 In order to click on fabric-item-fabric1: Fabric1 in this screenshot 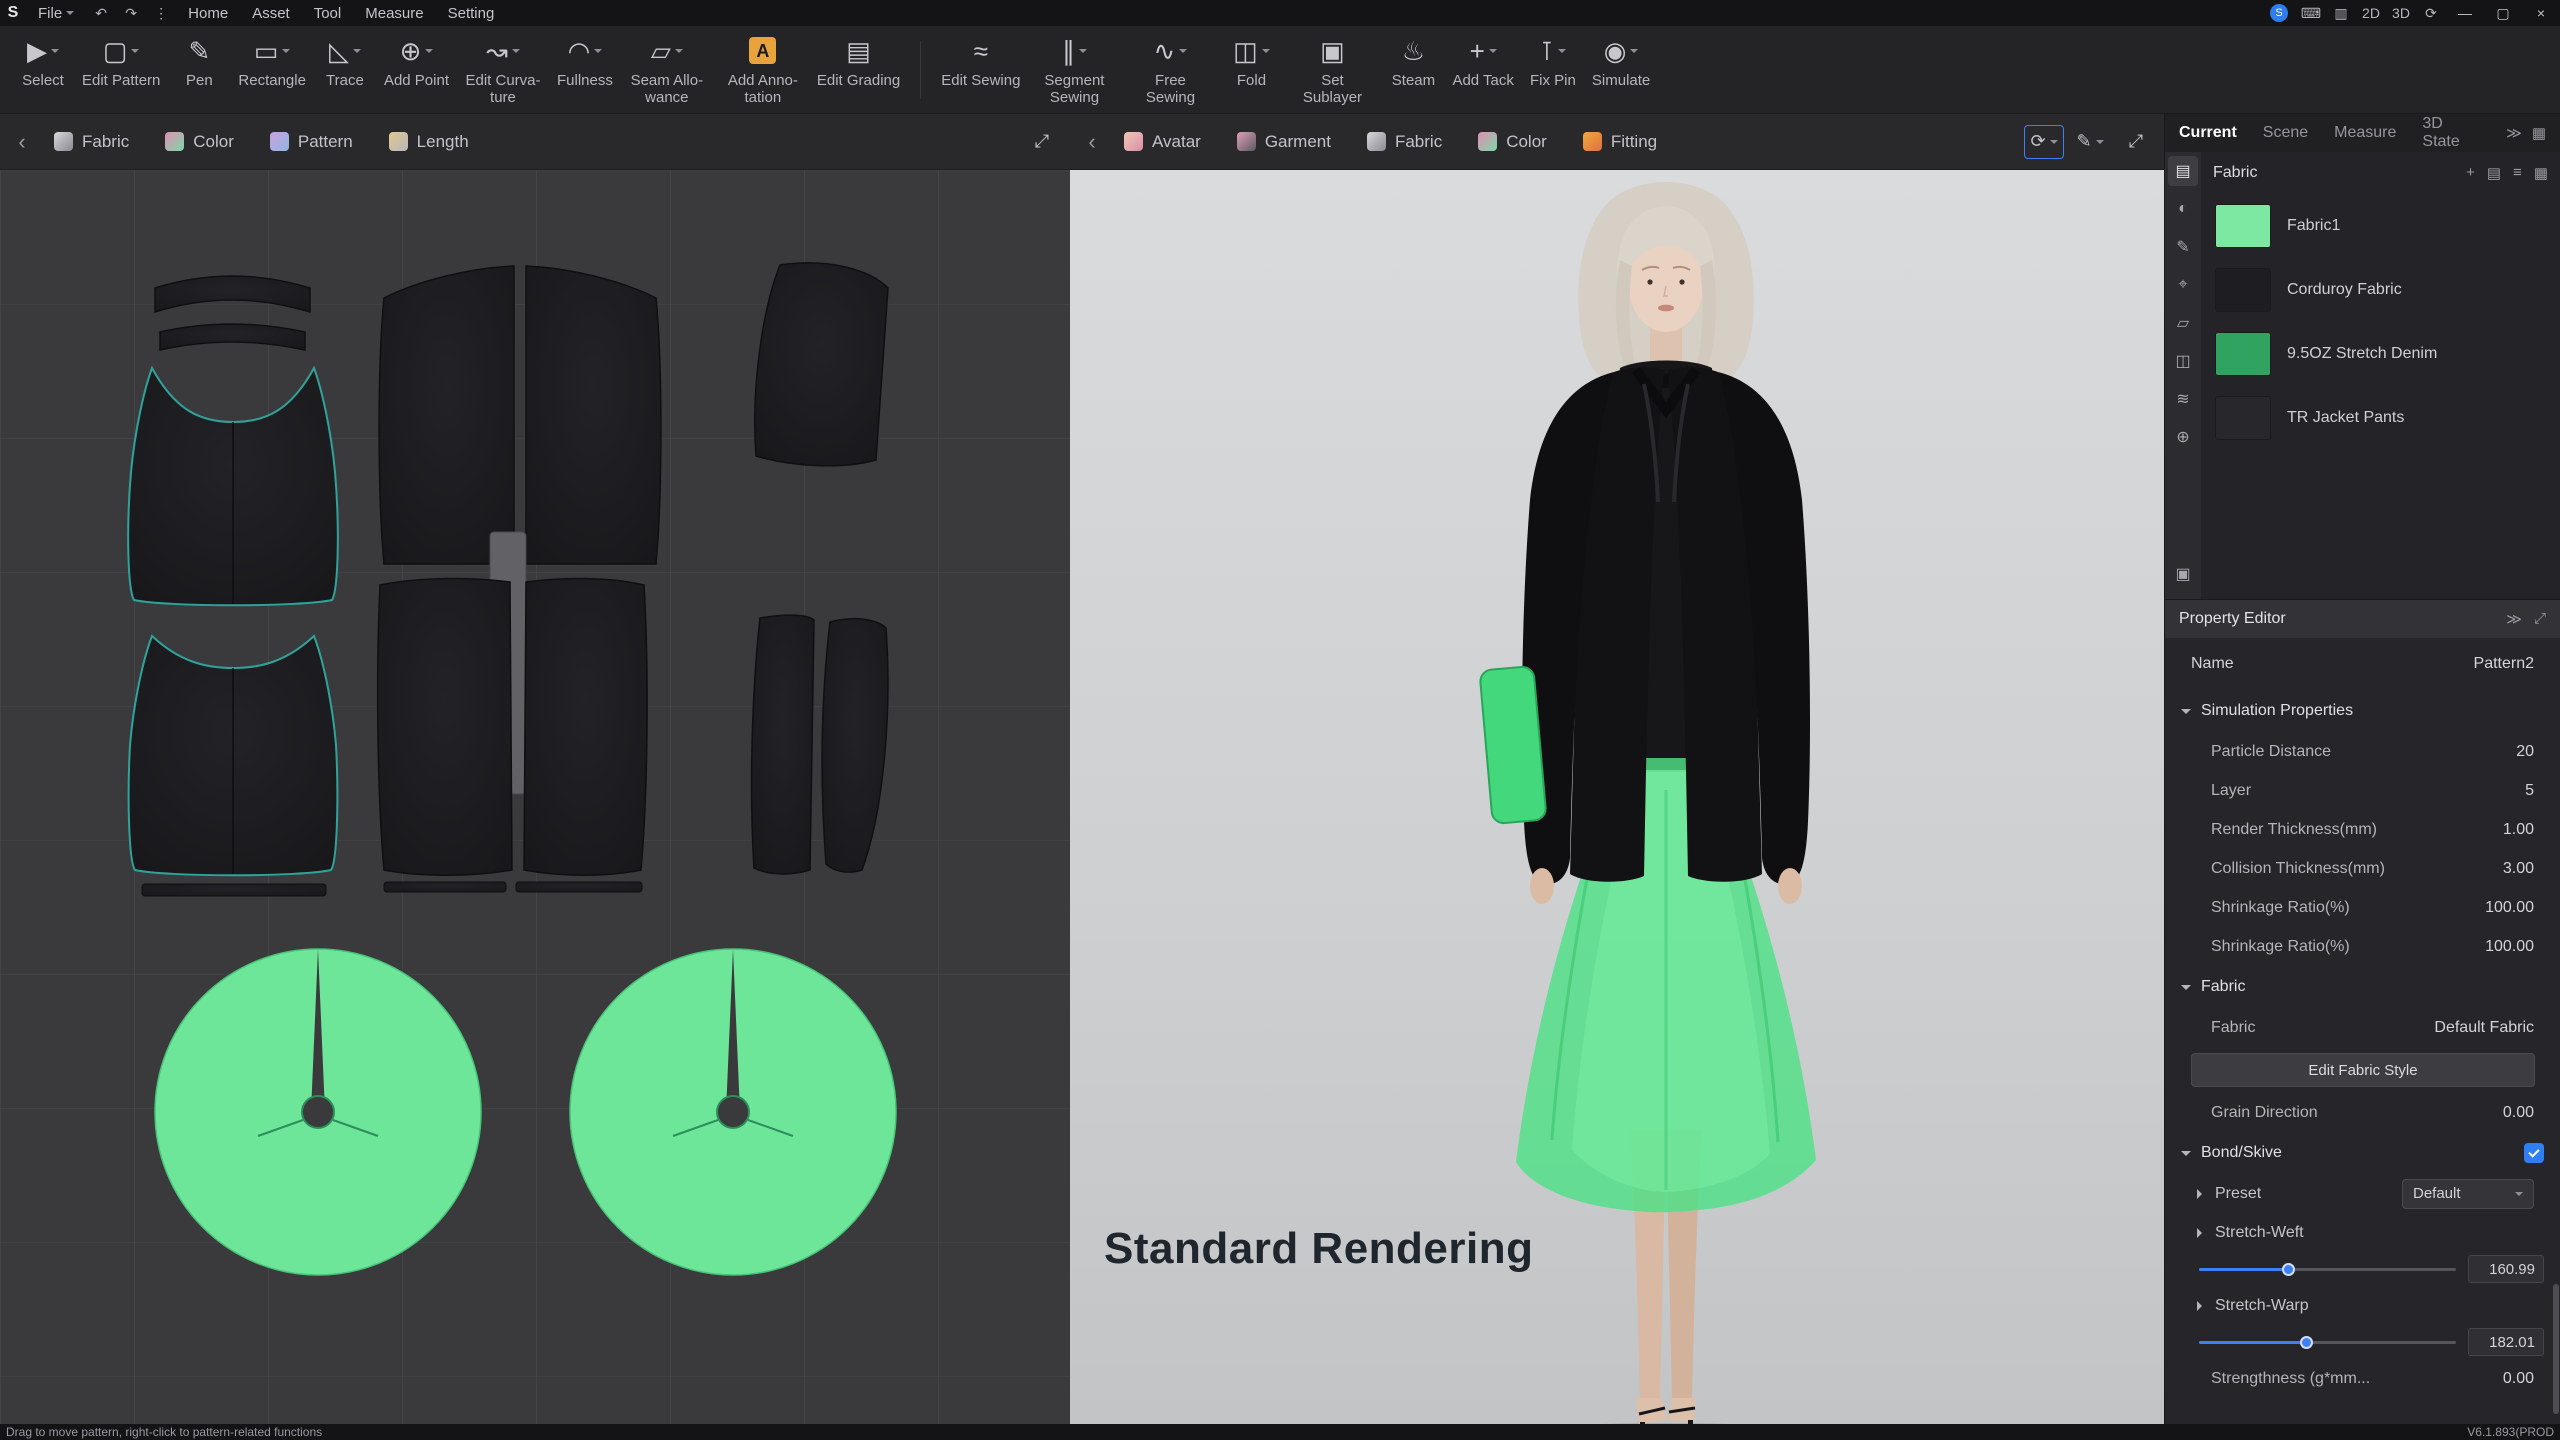, I will do `click(2380, 226)`.